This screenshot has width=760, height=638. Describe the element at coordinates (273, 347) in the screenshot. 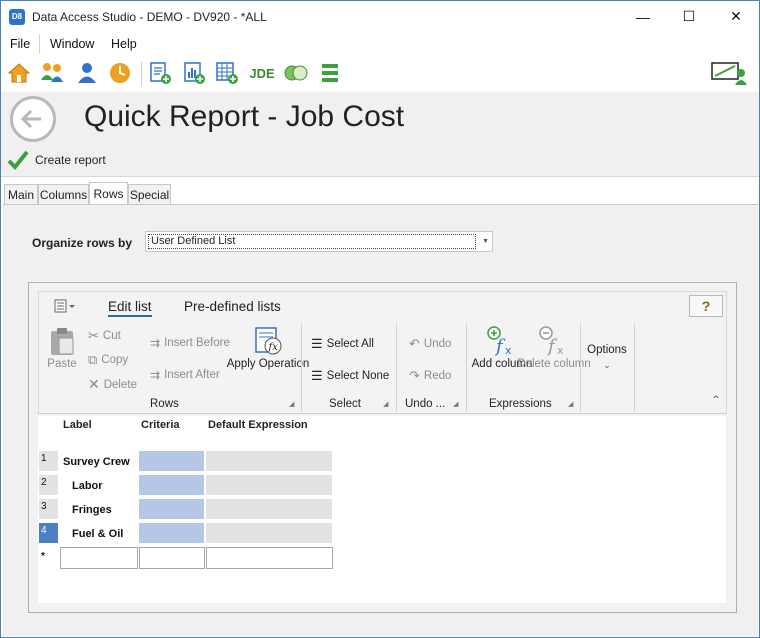

I see `svg-text: fx` at that location.